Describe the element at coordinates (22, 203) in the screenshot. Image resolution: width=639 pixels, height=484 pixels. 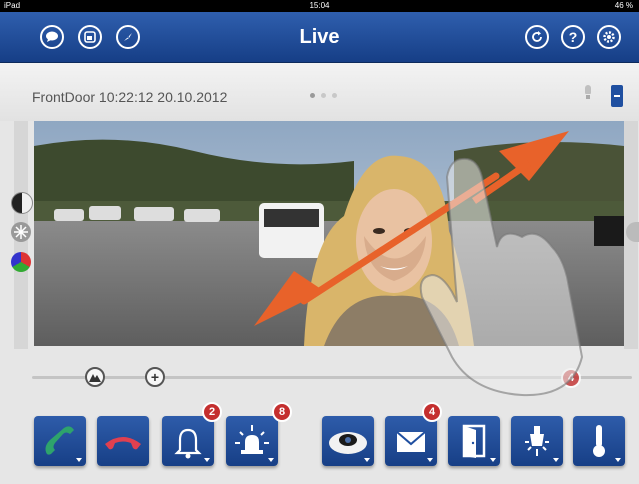
I see `contrast-icon` at that location.